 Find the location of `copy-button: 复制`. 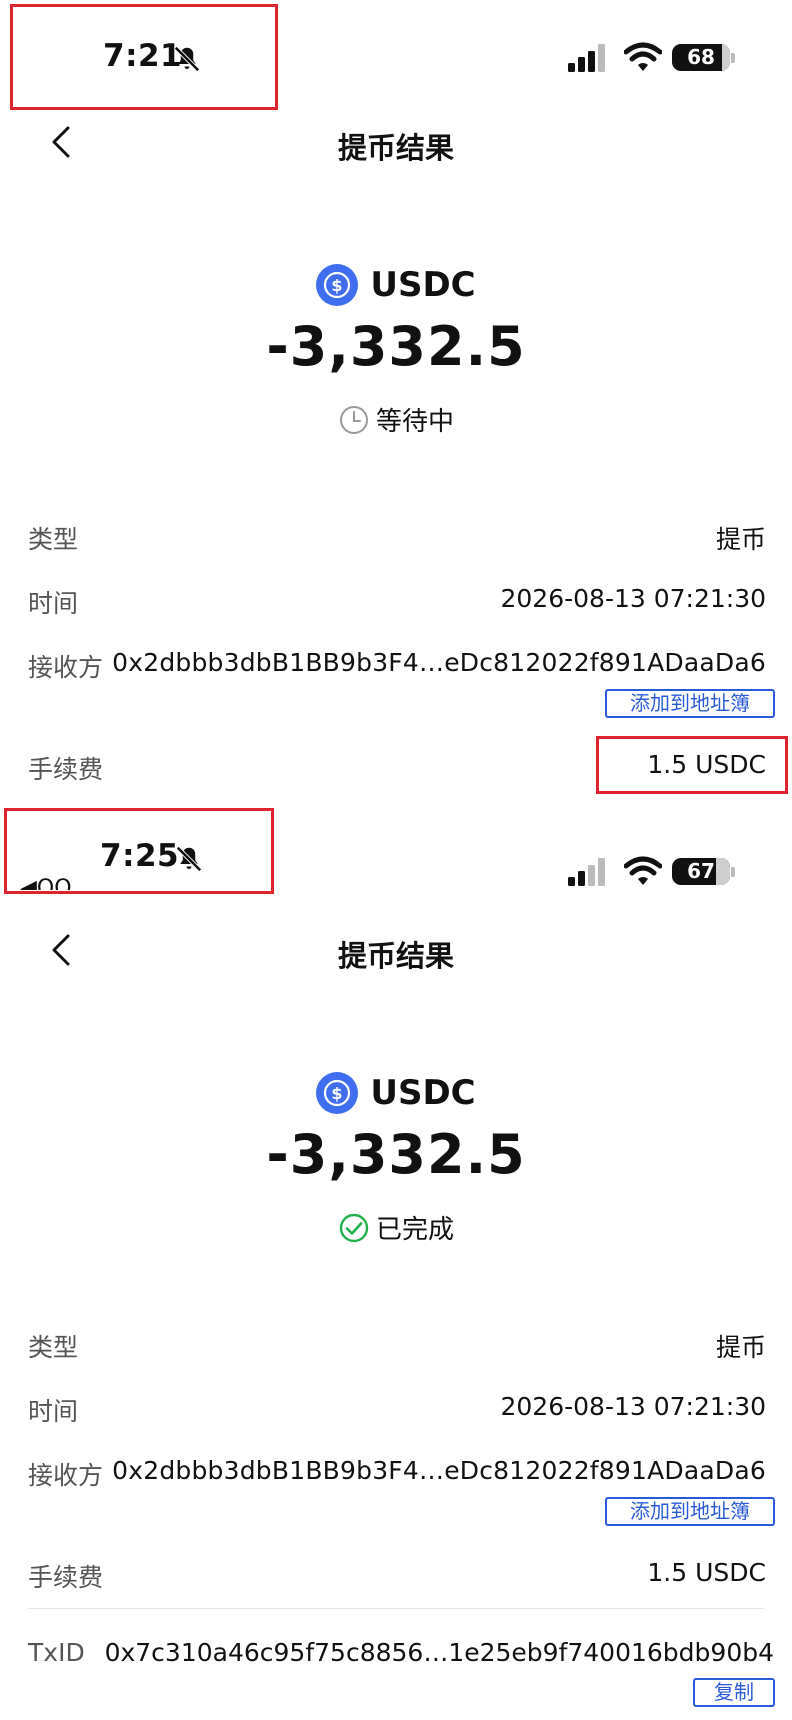

copy-button: 复制 is located at coordinates (734, 1692).